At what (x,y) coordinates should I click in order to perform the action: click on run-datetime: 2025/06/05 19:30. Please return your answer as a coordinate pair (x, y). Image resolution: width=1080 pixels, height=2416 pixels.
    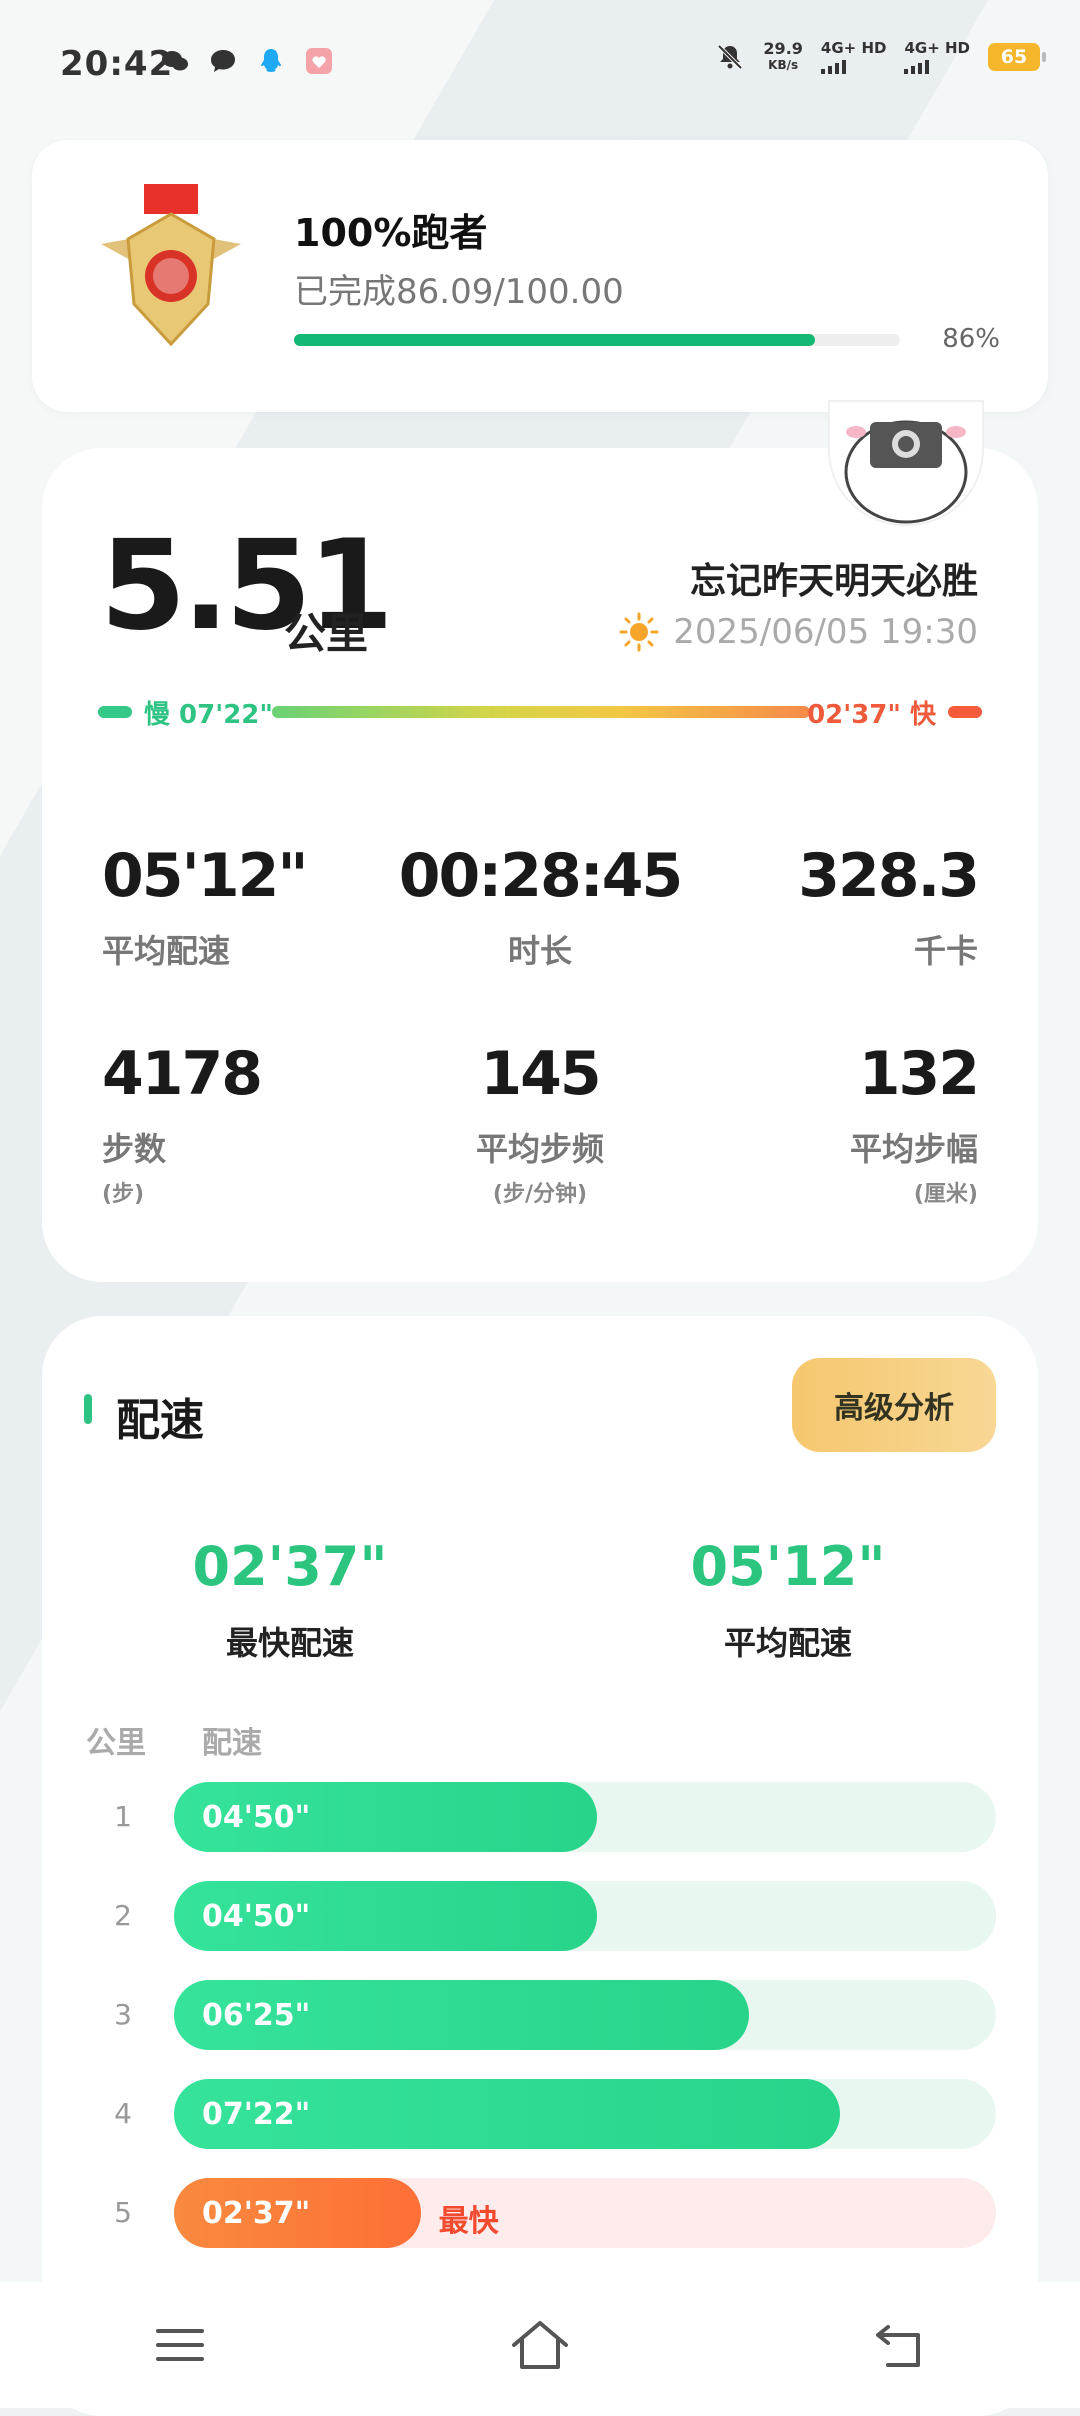
    Looking at the image, I should click on (798, 632).